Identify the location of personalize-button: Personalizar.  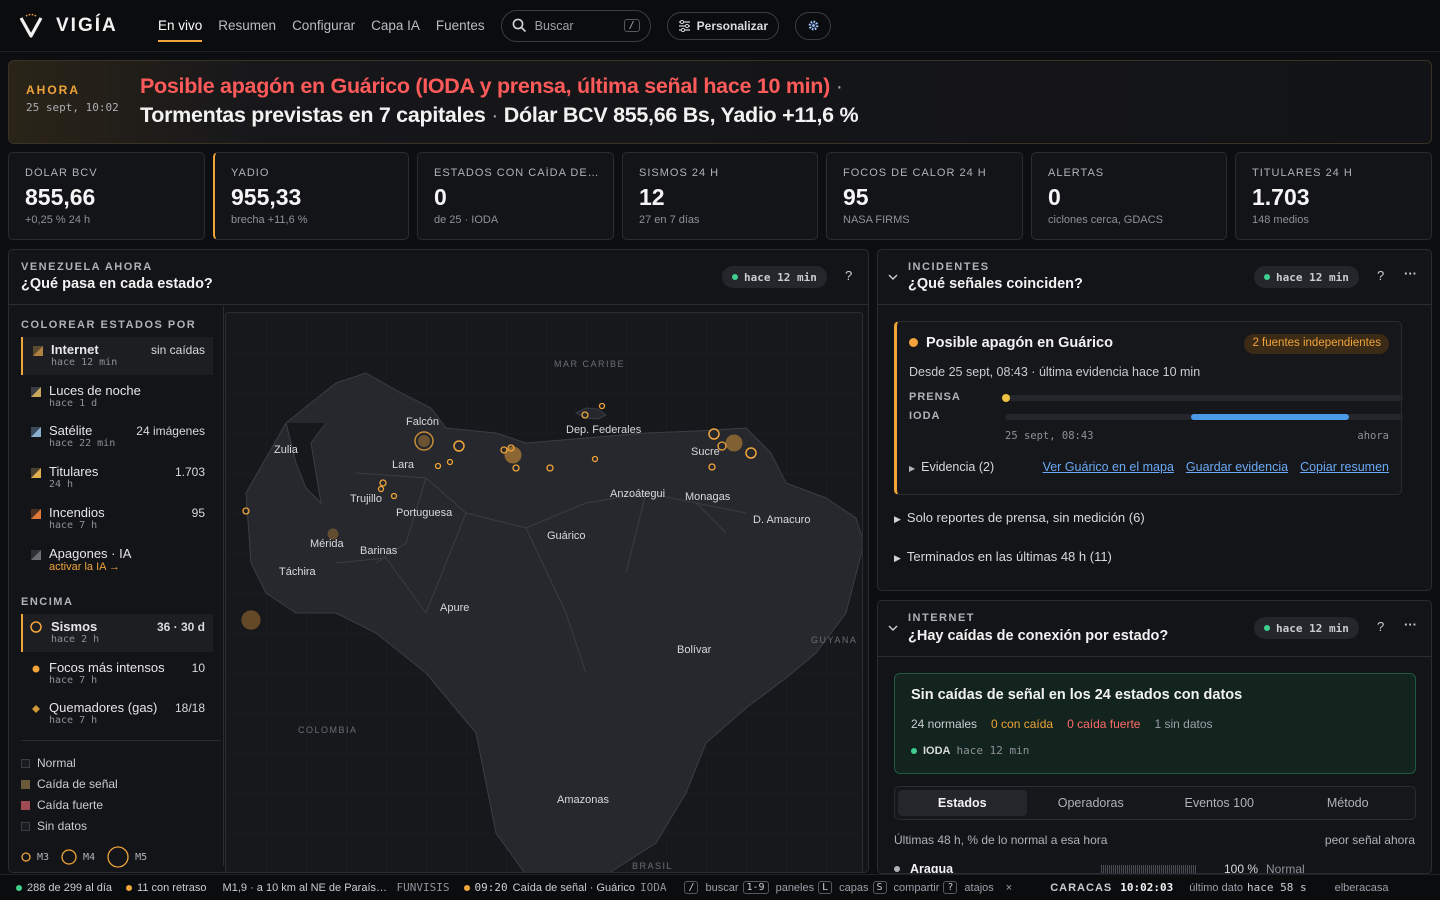
(723, 25).